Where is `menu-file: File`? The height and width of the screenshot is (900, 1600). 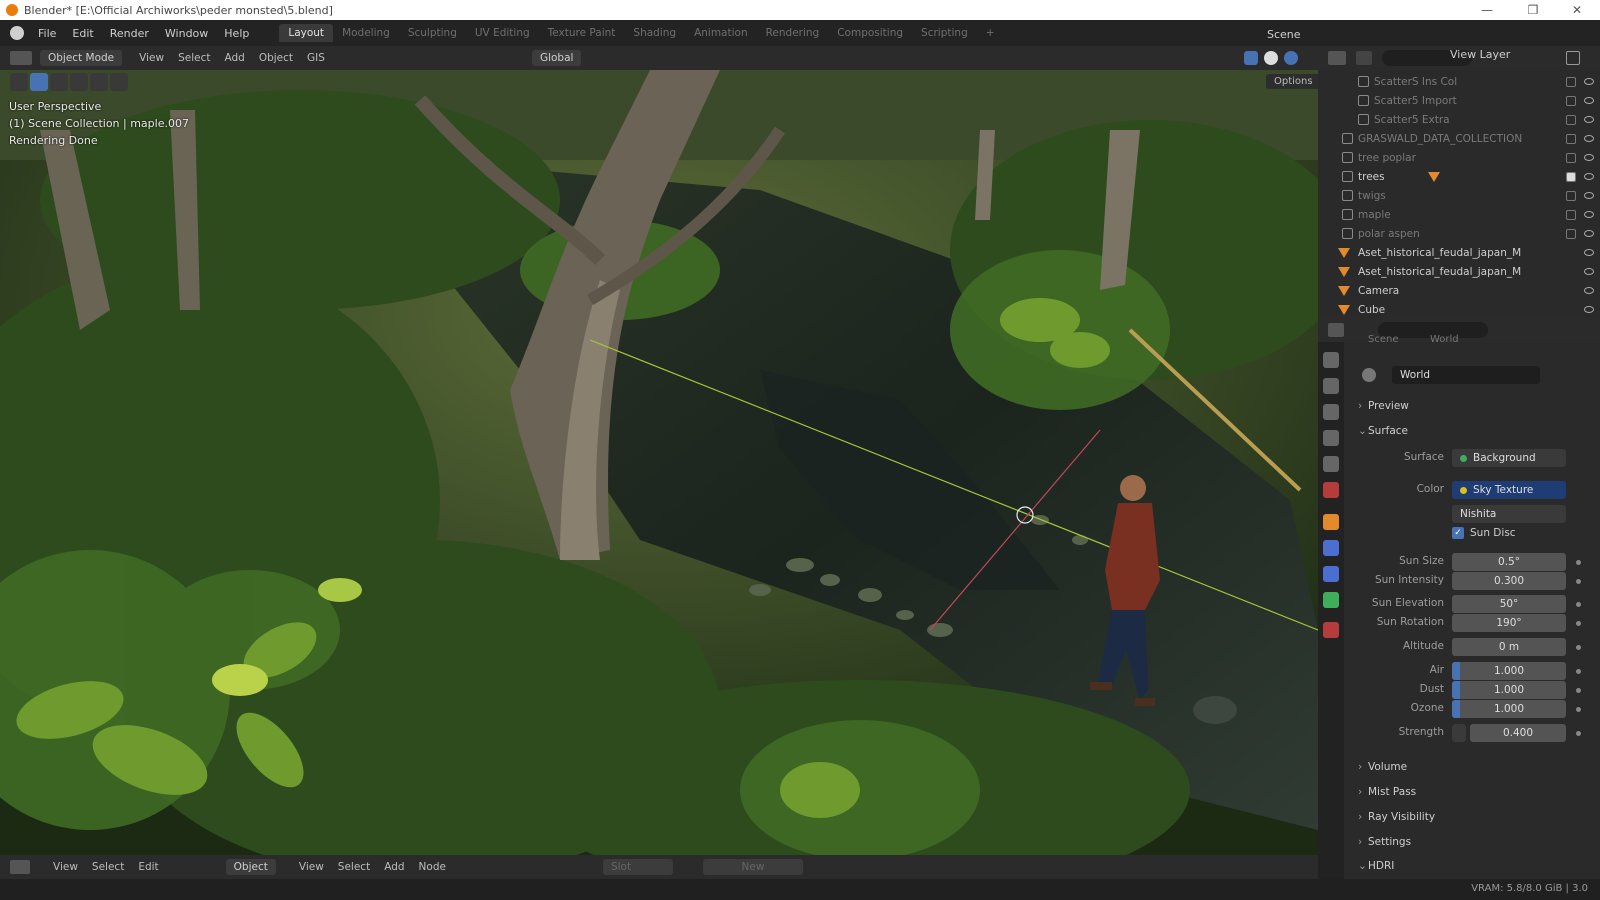 menu-file: File is located at coordinates (47, 33).